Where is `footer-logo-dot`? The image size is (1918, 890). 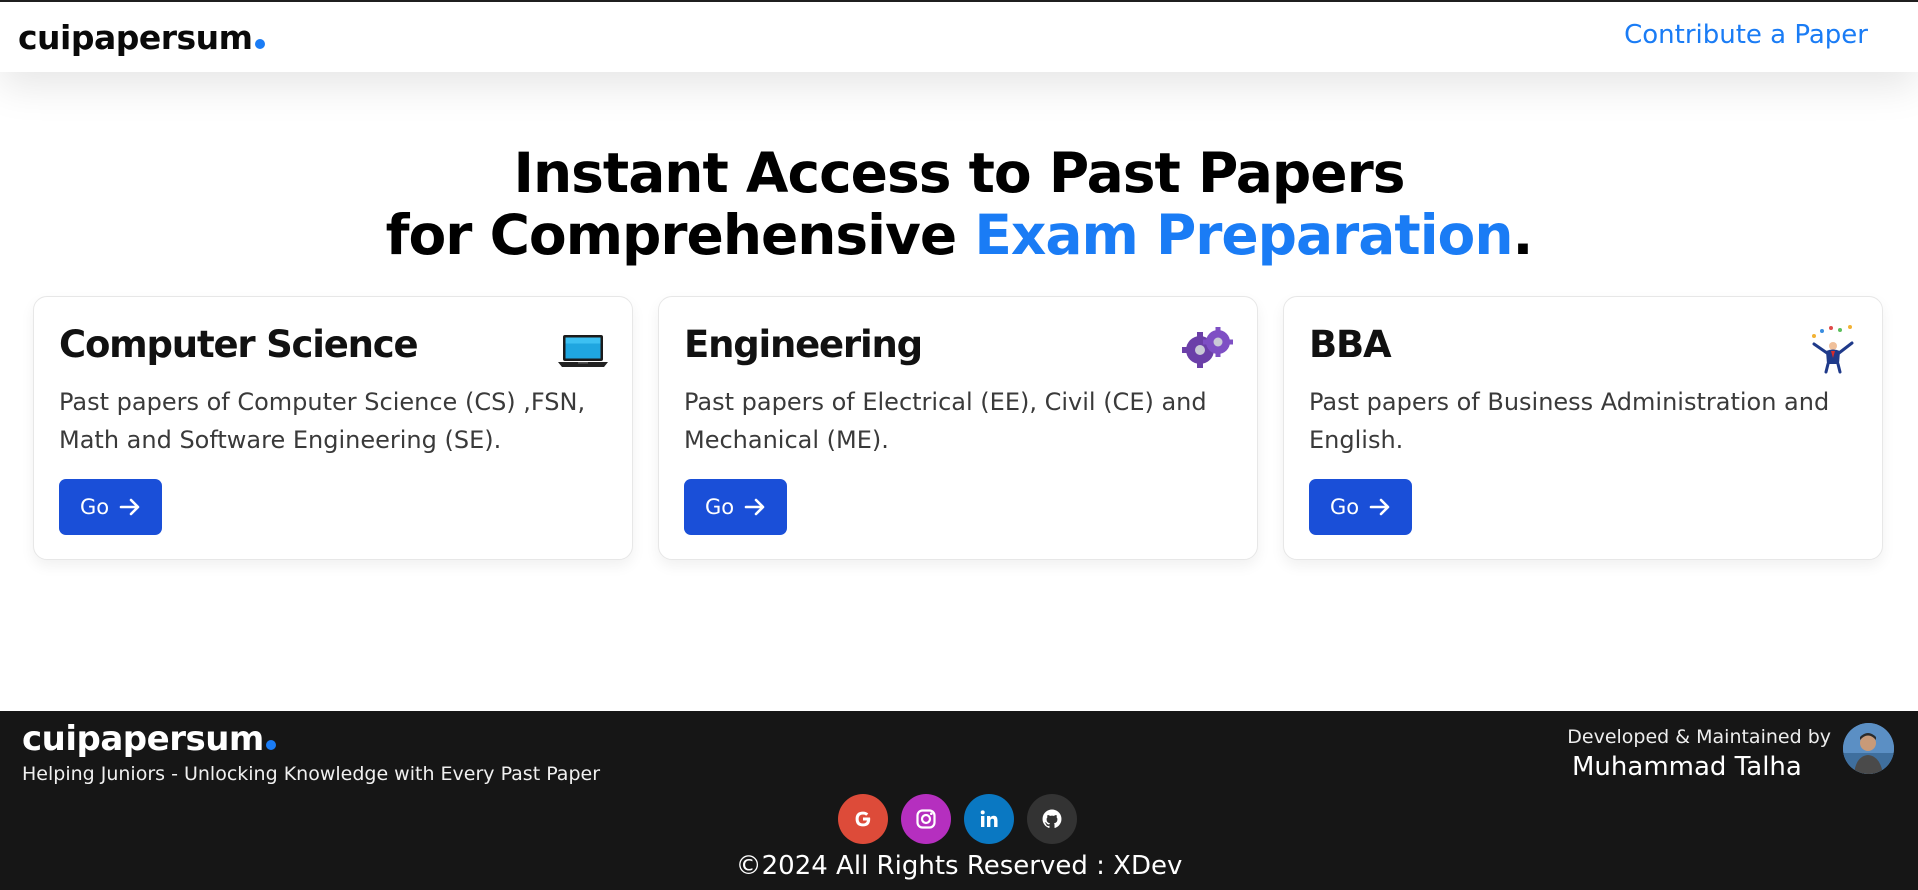 footer-logo-dot is located at coordinates (270, 745).